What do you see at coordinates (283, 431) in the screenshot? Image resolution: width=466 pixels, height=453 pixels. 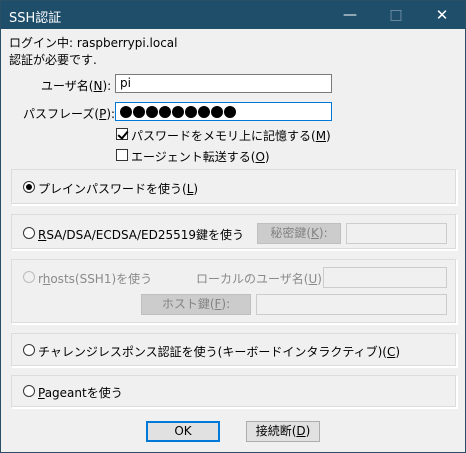 I see `disconnect-button: 接続断(D)` at bounding box center [283, 431].